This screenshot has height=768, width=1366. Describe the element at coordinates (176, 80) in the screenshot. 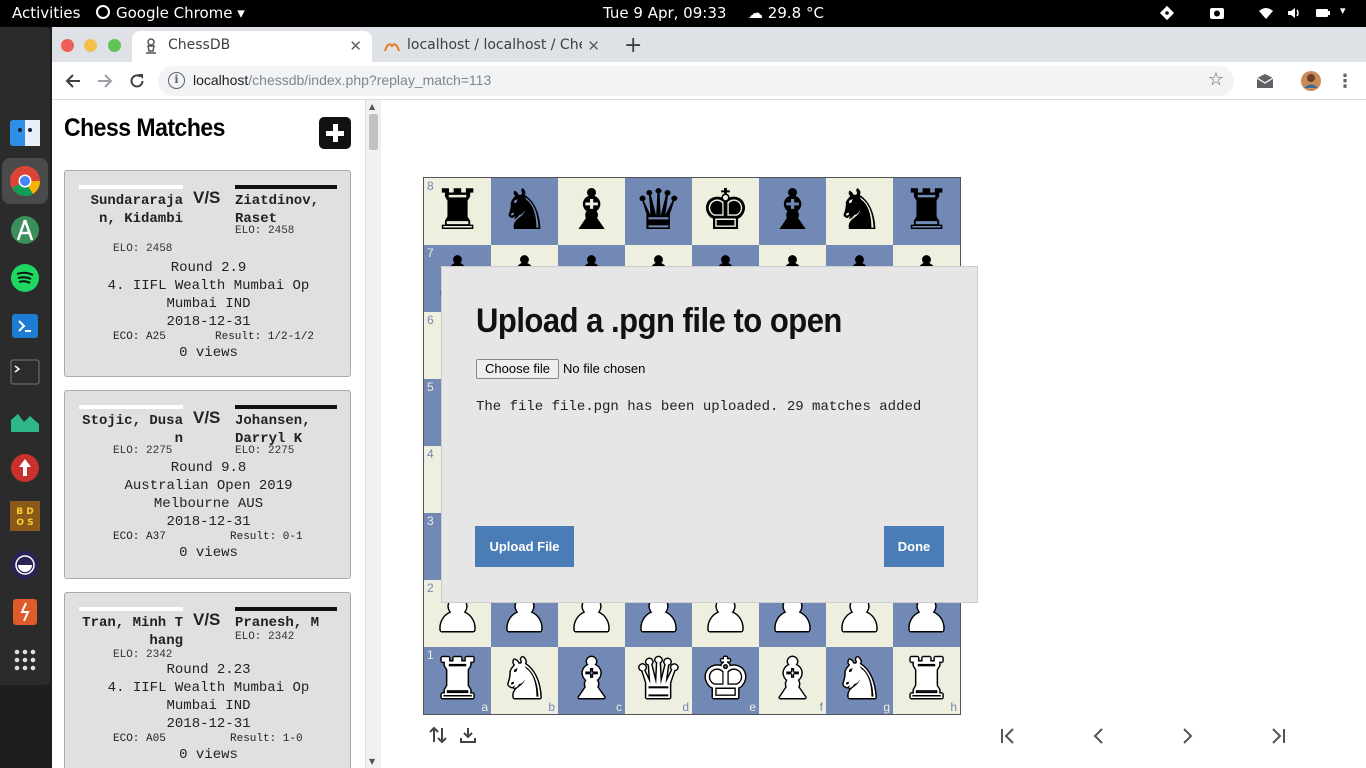

I see `site-info-icon: i` at that location.